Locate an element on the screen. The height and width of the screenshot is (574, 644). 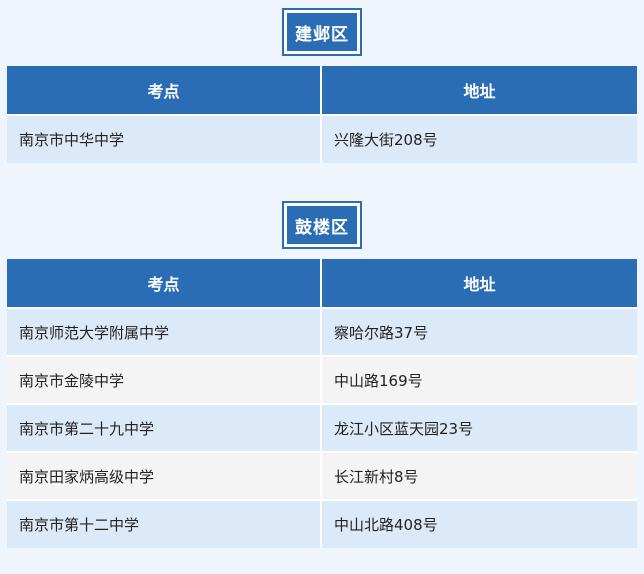
district-title: 建邺区 is located at coordinates (322, 32).